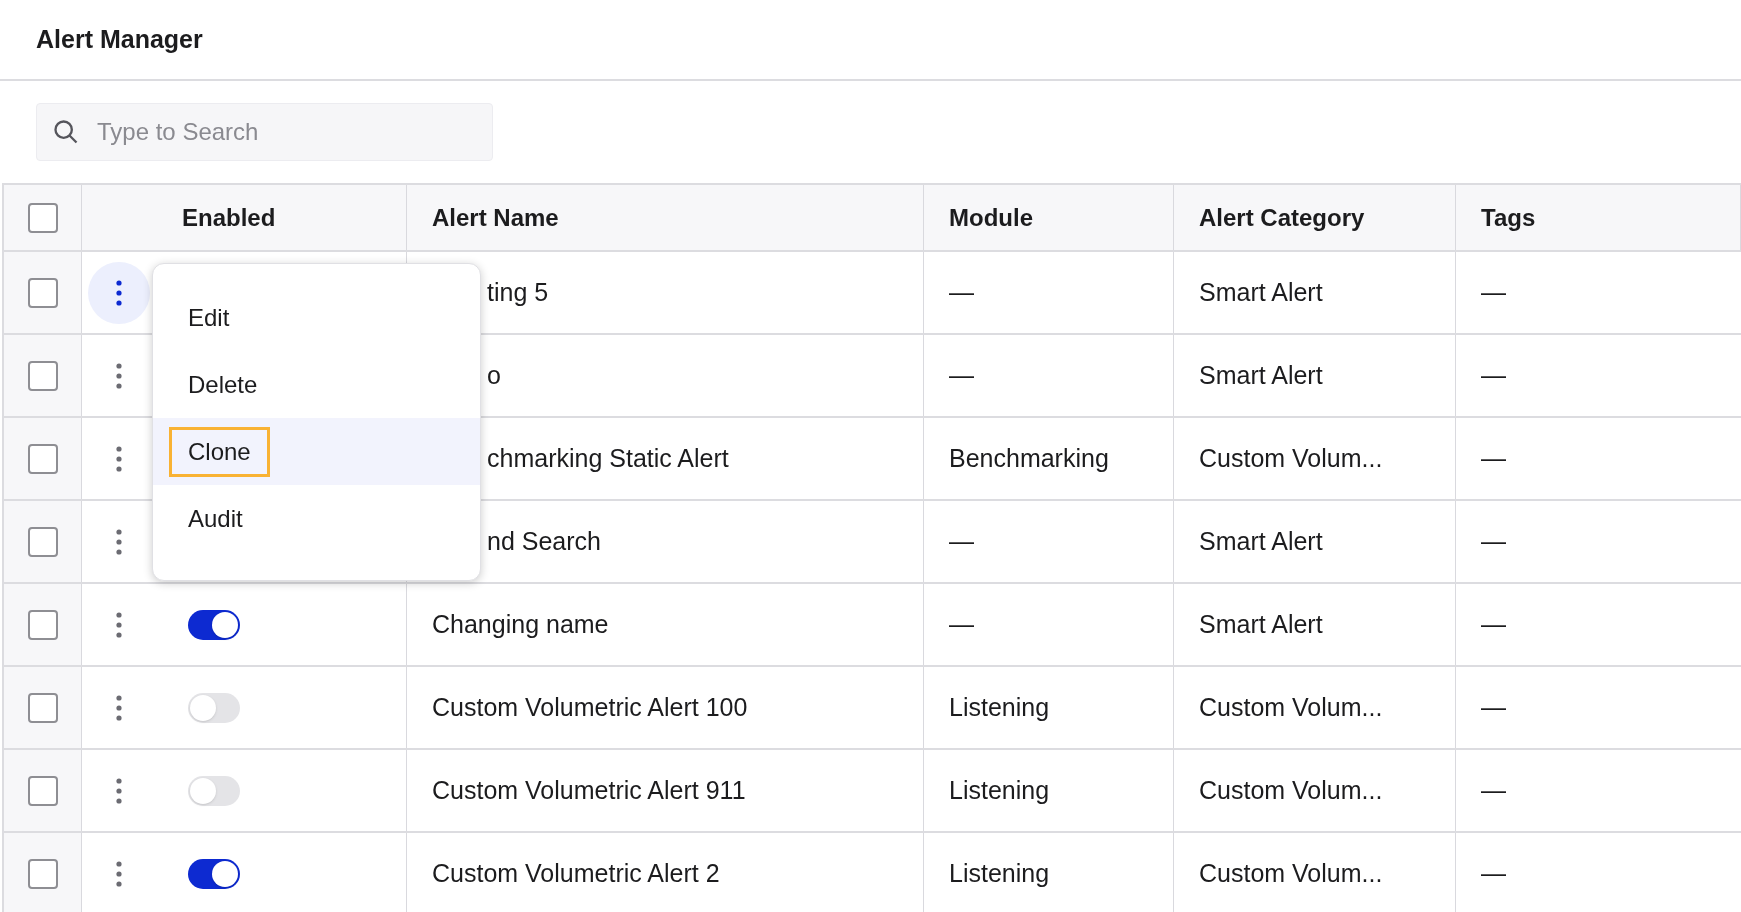 Image resolution: width=1741 pixels, height=912 pixels. Describe the element at coordinates (608, 458) in the screenshot. I see `alert-name: chmarking Static Alert` at that location.